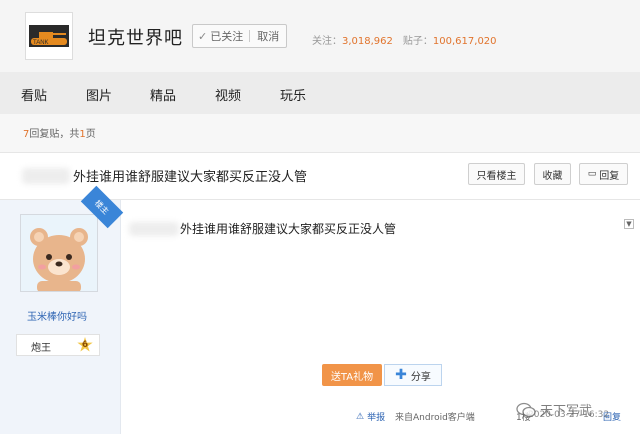  I want to click on logo-text: TANK, so click(41, 43).